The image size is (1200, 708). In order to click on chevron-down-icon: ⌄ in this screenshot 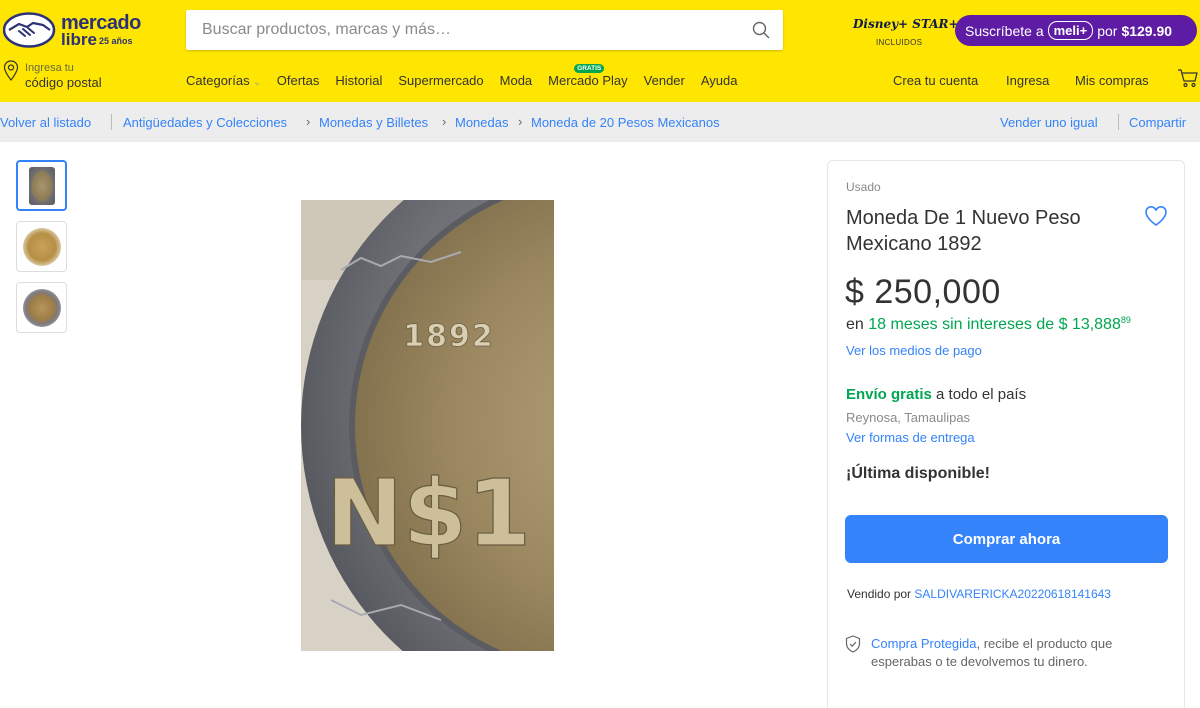, I will do `click(257, 82)`.